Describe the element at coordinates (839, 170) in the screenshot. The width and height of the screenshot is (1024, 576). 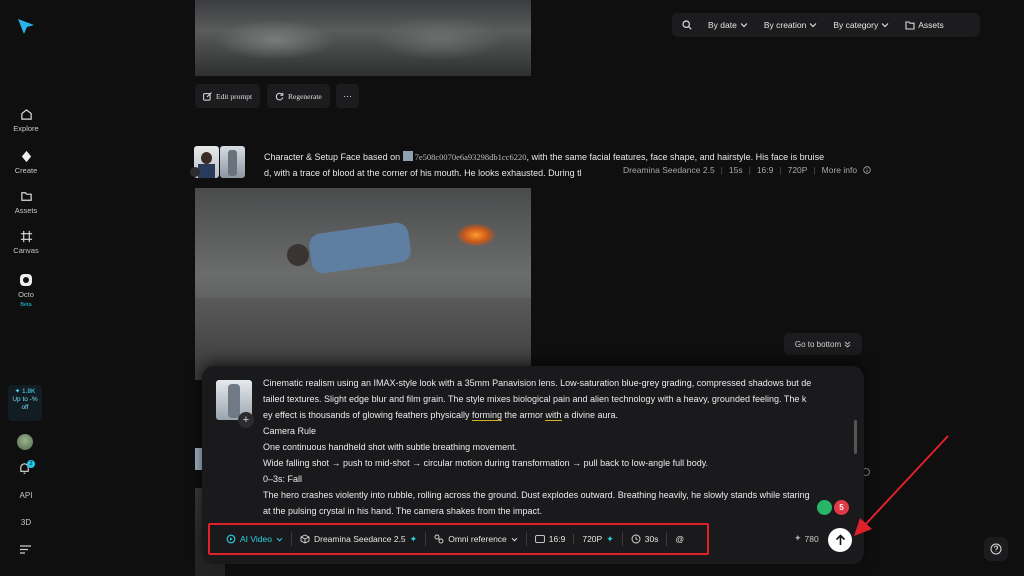
I see `more-info-link: More info` at that location.